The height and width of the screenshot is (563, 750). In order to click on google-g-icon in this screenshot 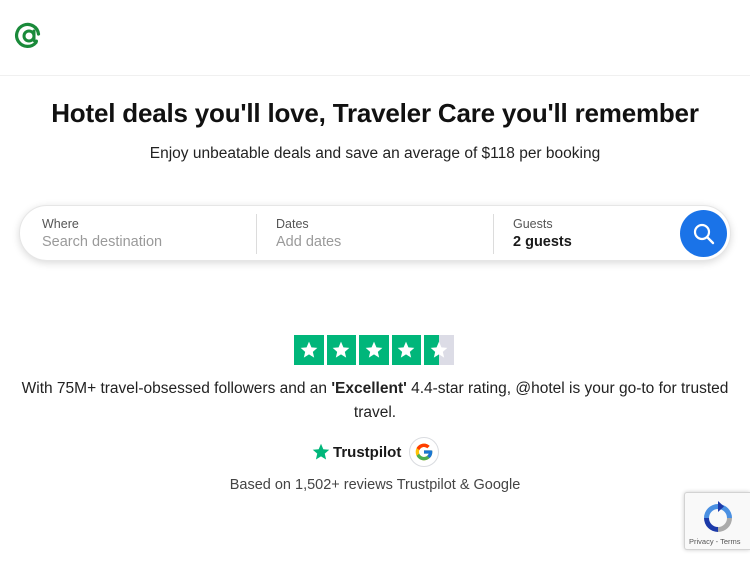, I will do `click(424, 452)`.